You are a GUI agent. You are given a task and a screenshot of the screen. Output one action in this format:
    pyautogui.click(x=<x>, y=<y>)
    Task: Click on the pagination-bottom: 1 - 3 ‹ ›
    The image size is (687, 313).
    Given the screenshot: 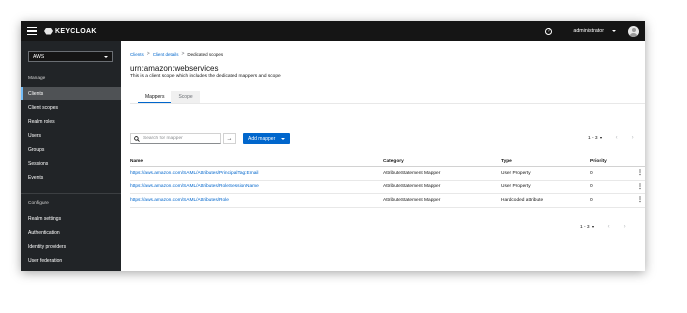 What is the action you would take?
    pyautogui.click(x=603, y=227)
    